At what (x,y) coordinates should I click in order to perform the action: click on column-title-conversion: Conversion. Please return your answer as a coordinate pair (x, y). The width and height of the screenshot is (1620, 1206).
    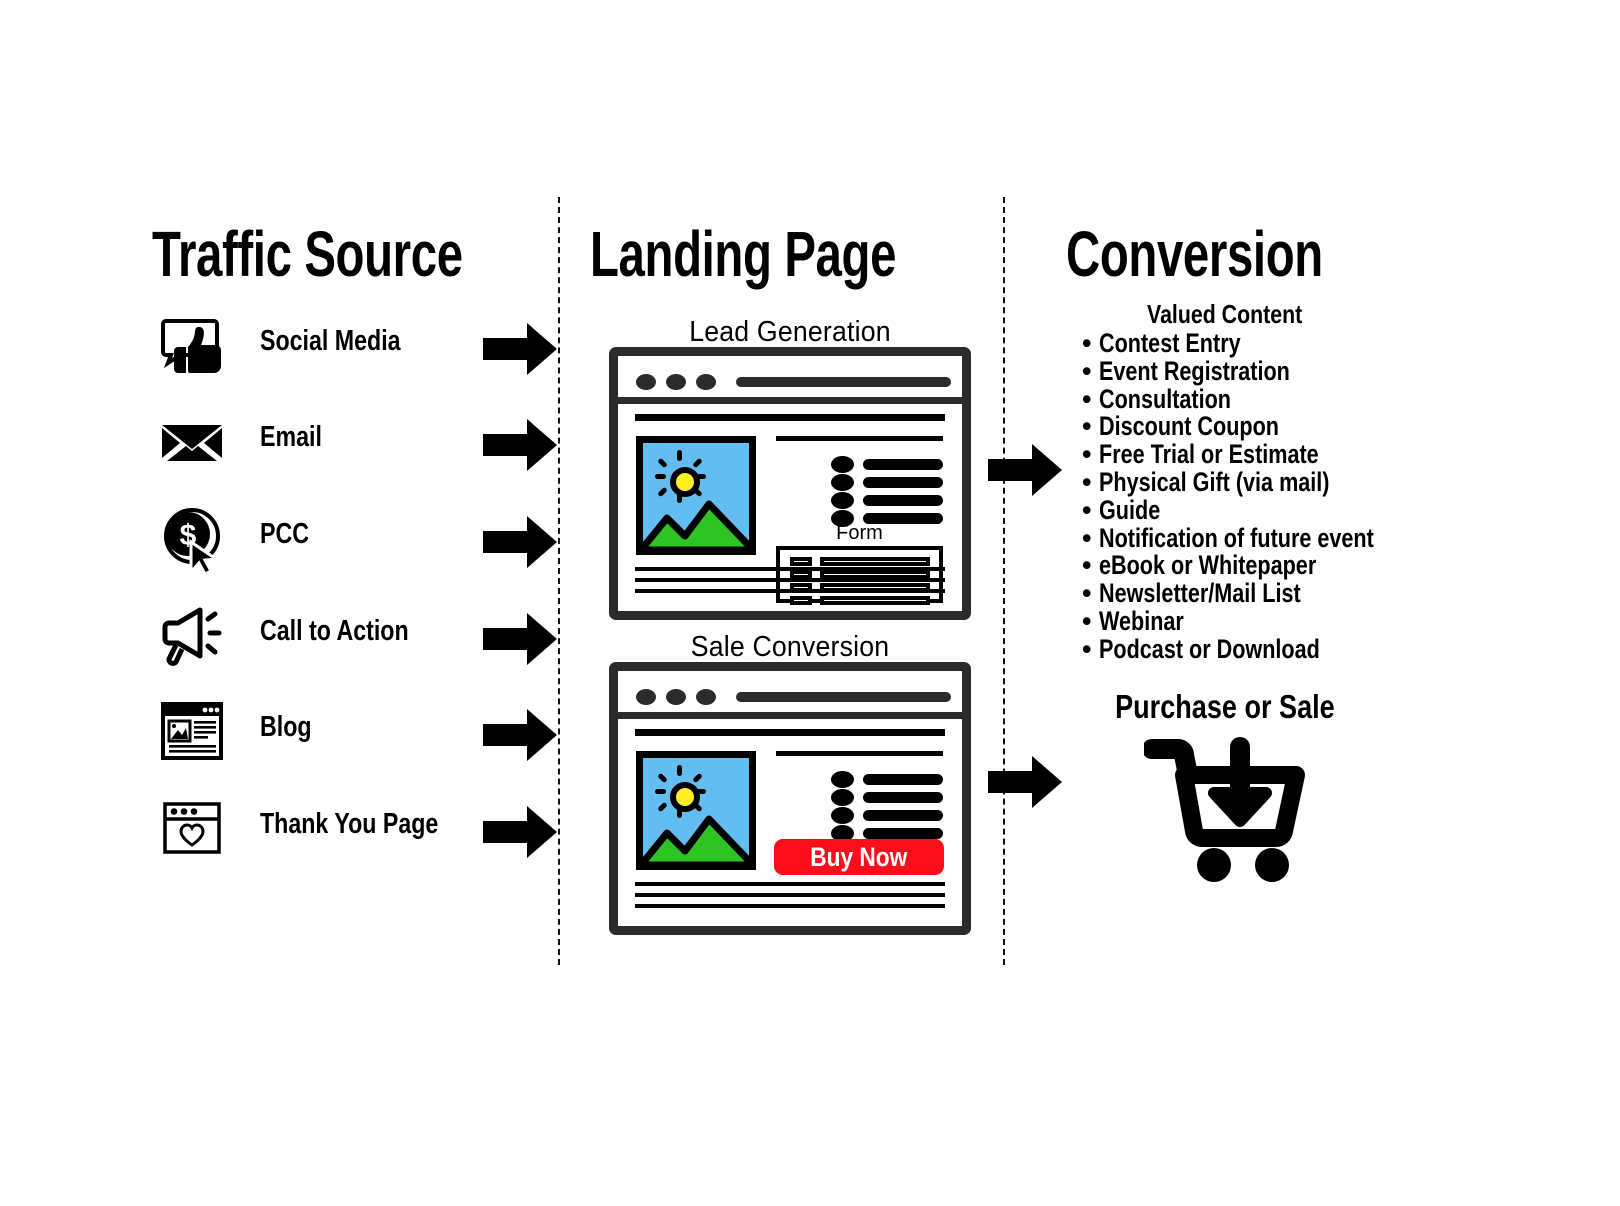
    Looking at the image, I should click on (1194, 254).